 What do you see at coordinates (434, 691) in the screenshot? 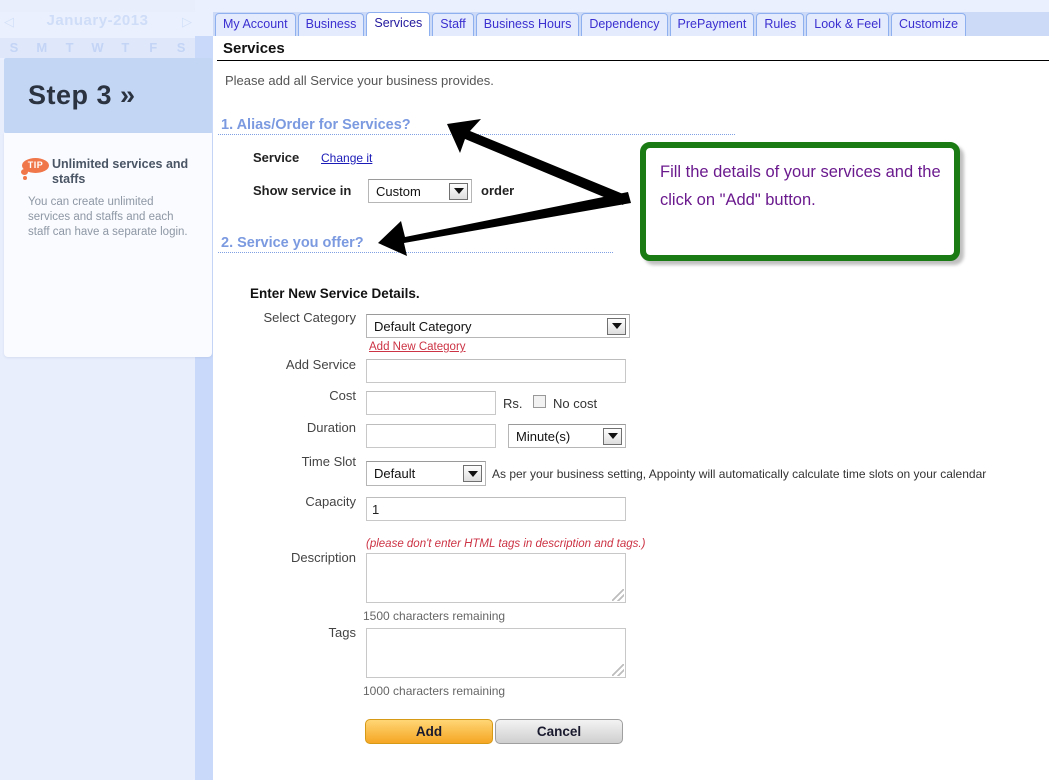
I see `tags-characters-remaining: 1000 characters remaining` at bounding box center [434, 691].